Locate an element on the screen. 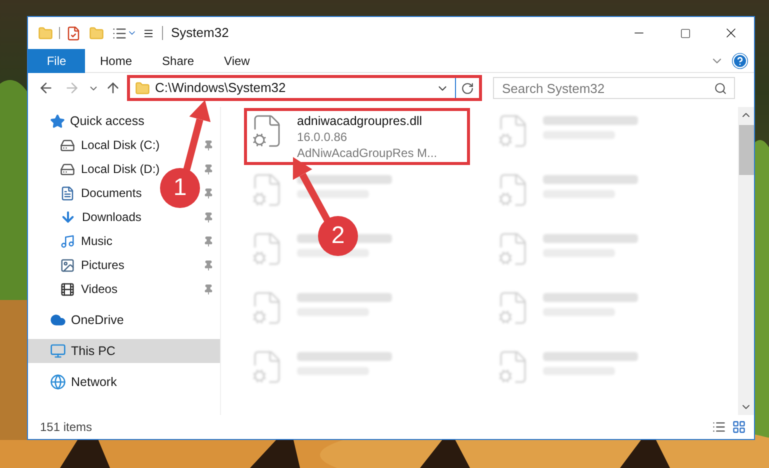  music-icon is located at coordinates (67, 241).